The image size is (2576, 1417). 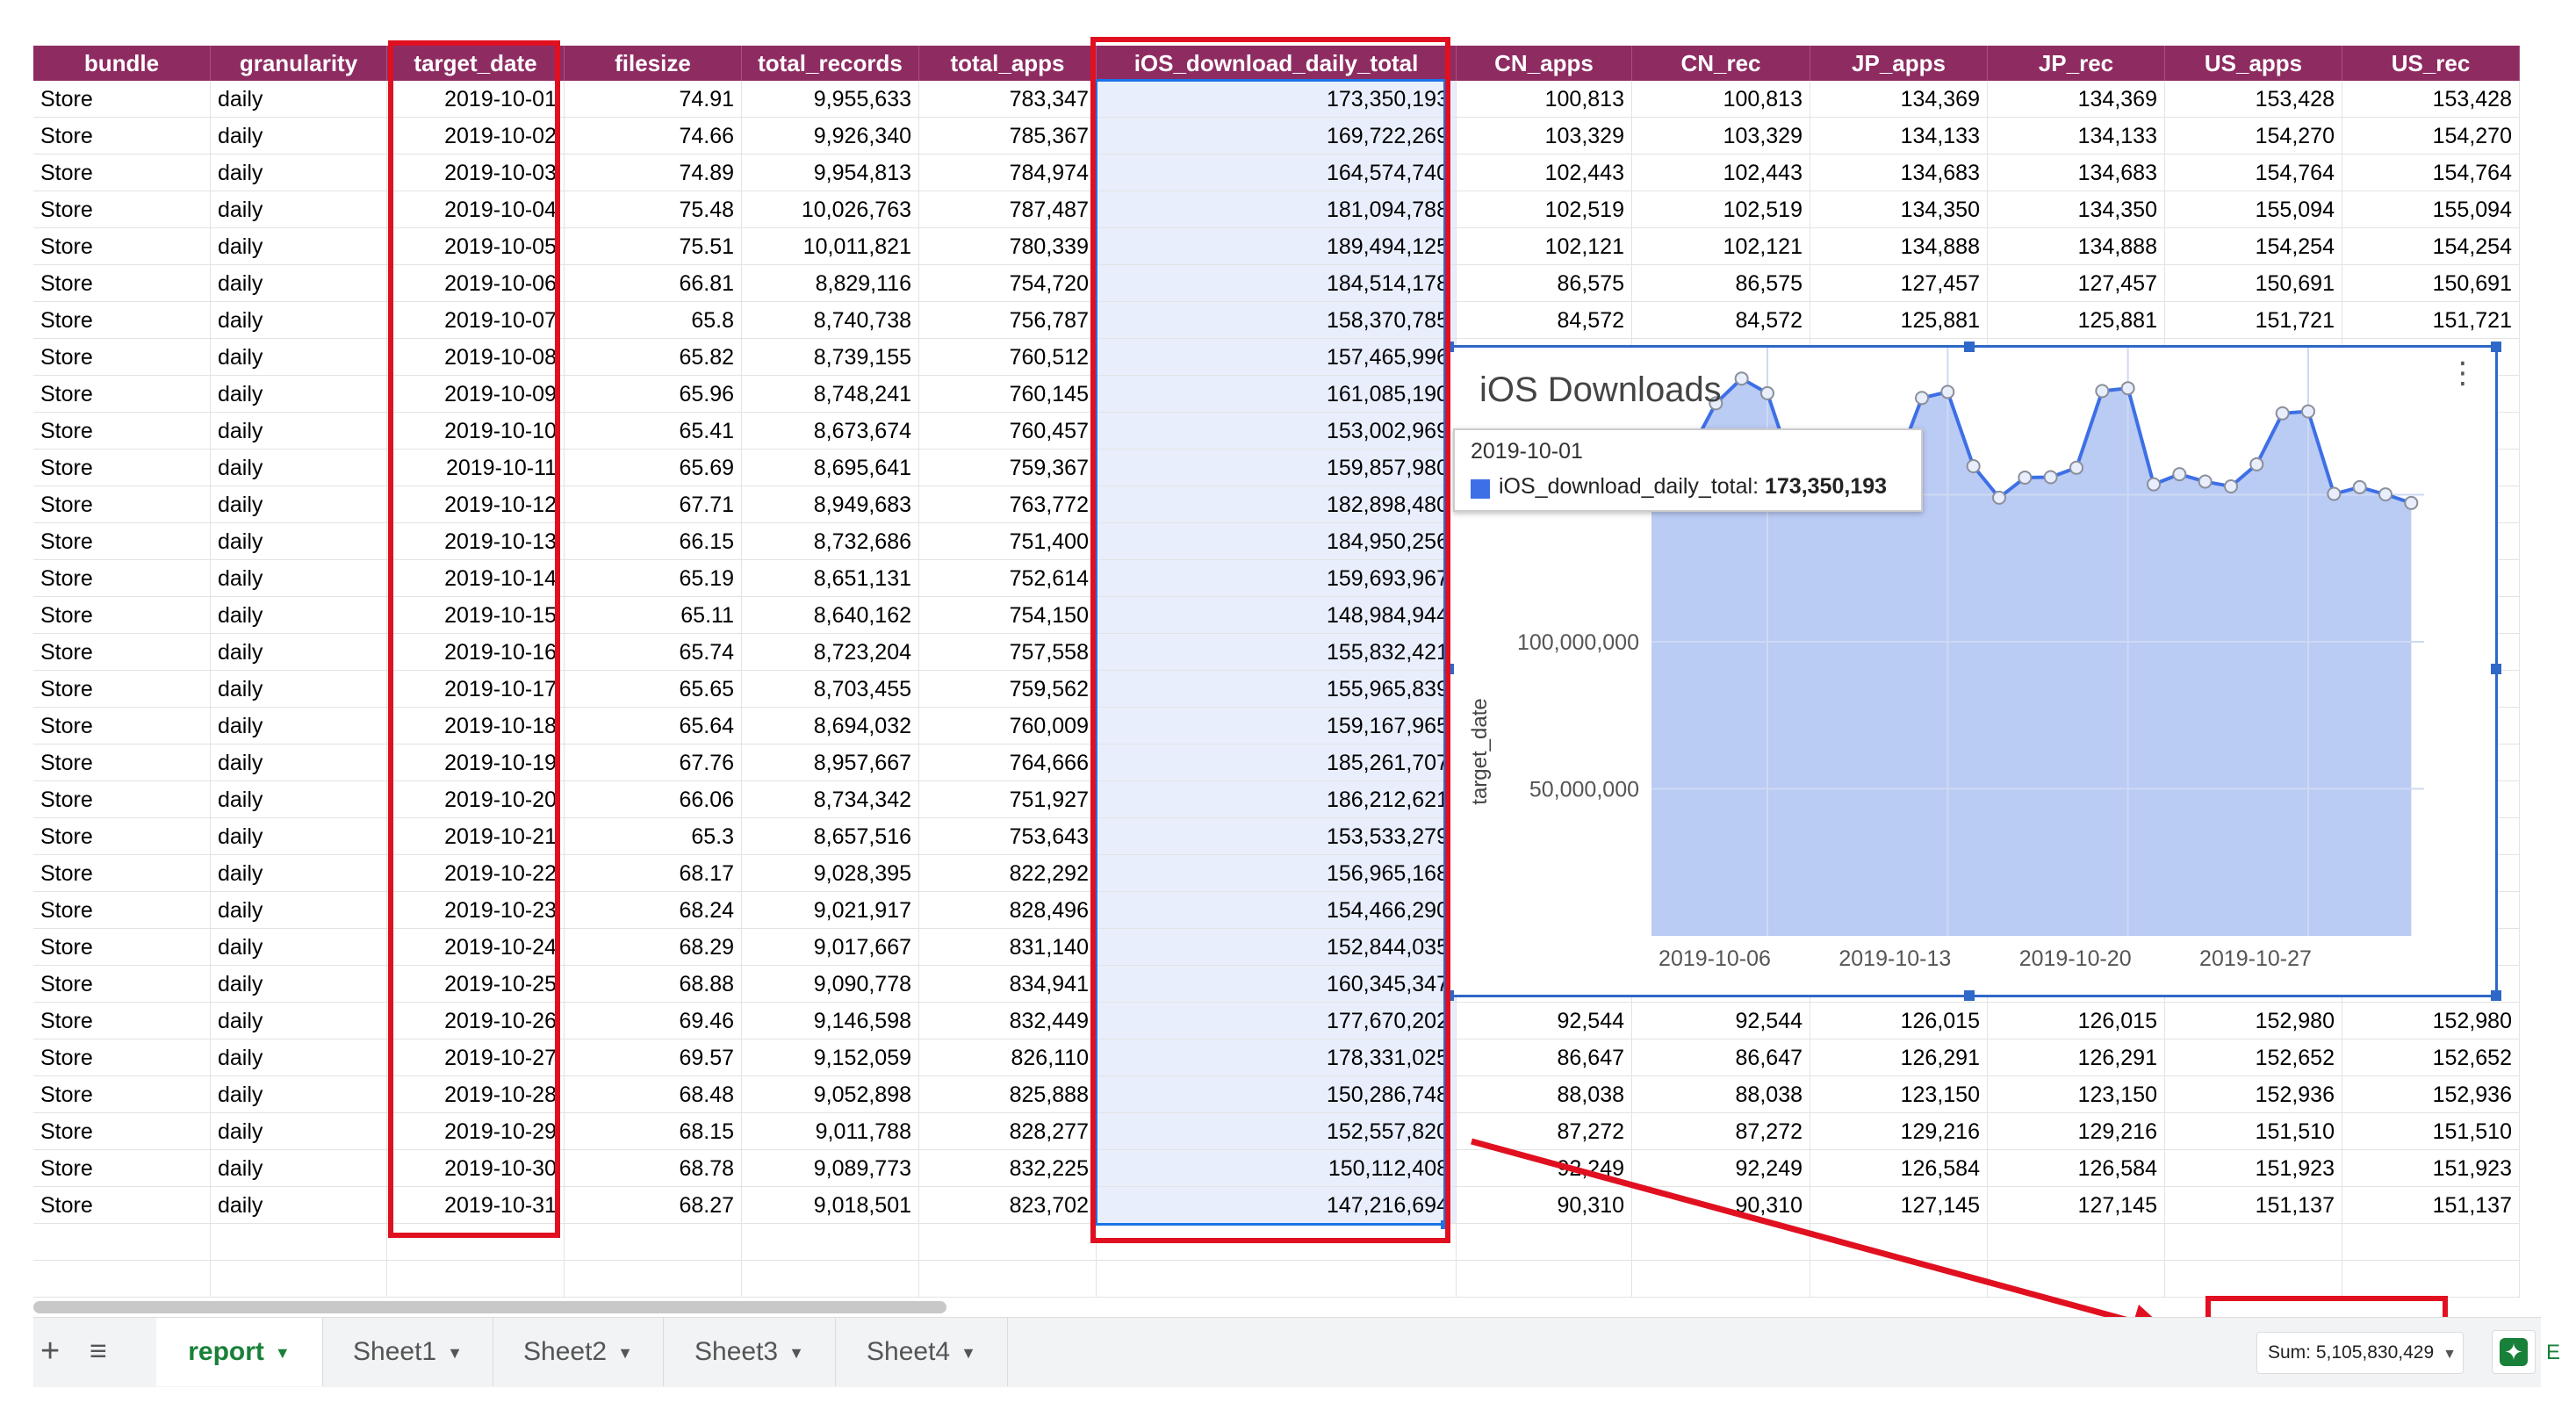 What do you see at coordinates (2253, 1094) in the screenshot?
I see `table-cell: 152,936` at bounding box center [2253, 1094].